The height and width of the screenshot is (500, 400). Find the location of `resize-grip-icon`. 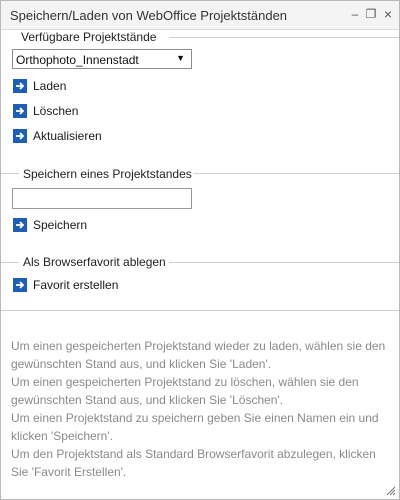

resize-grip-icon is located at coordinates (391, 491).